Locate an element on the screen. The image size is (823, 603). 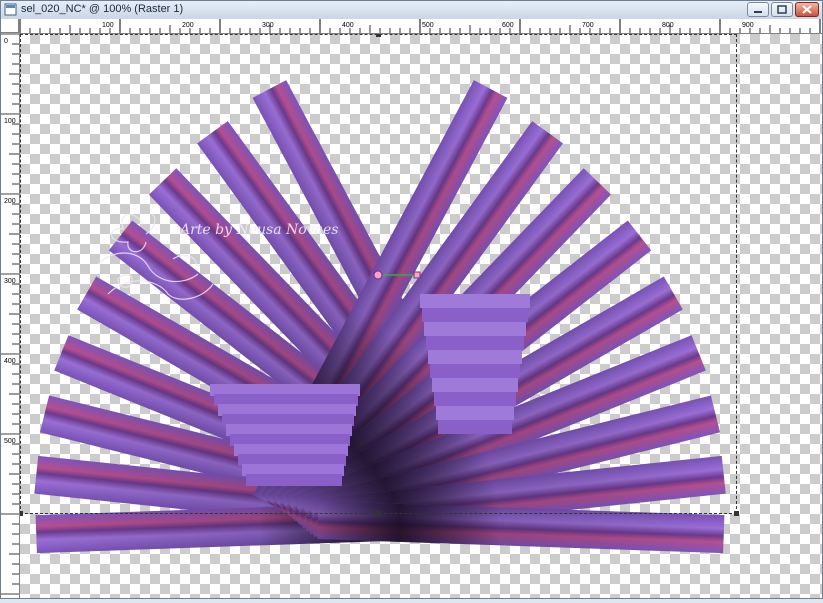
window-title: sel_020_NC* @ 100% (Raster 1) is located at coordinates (102, 9).